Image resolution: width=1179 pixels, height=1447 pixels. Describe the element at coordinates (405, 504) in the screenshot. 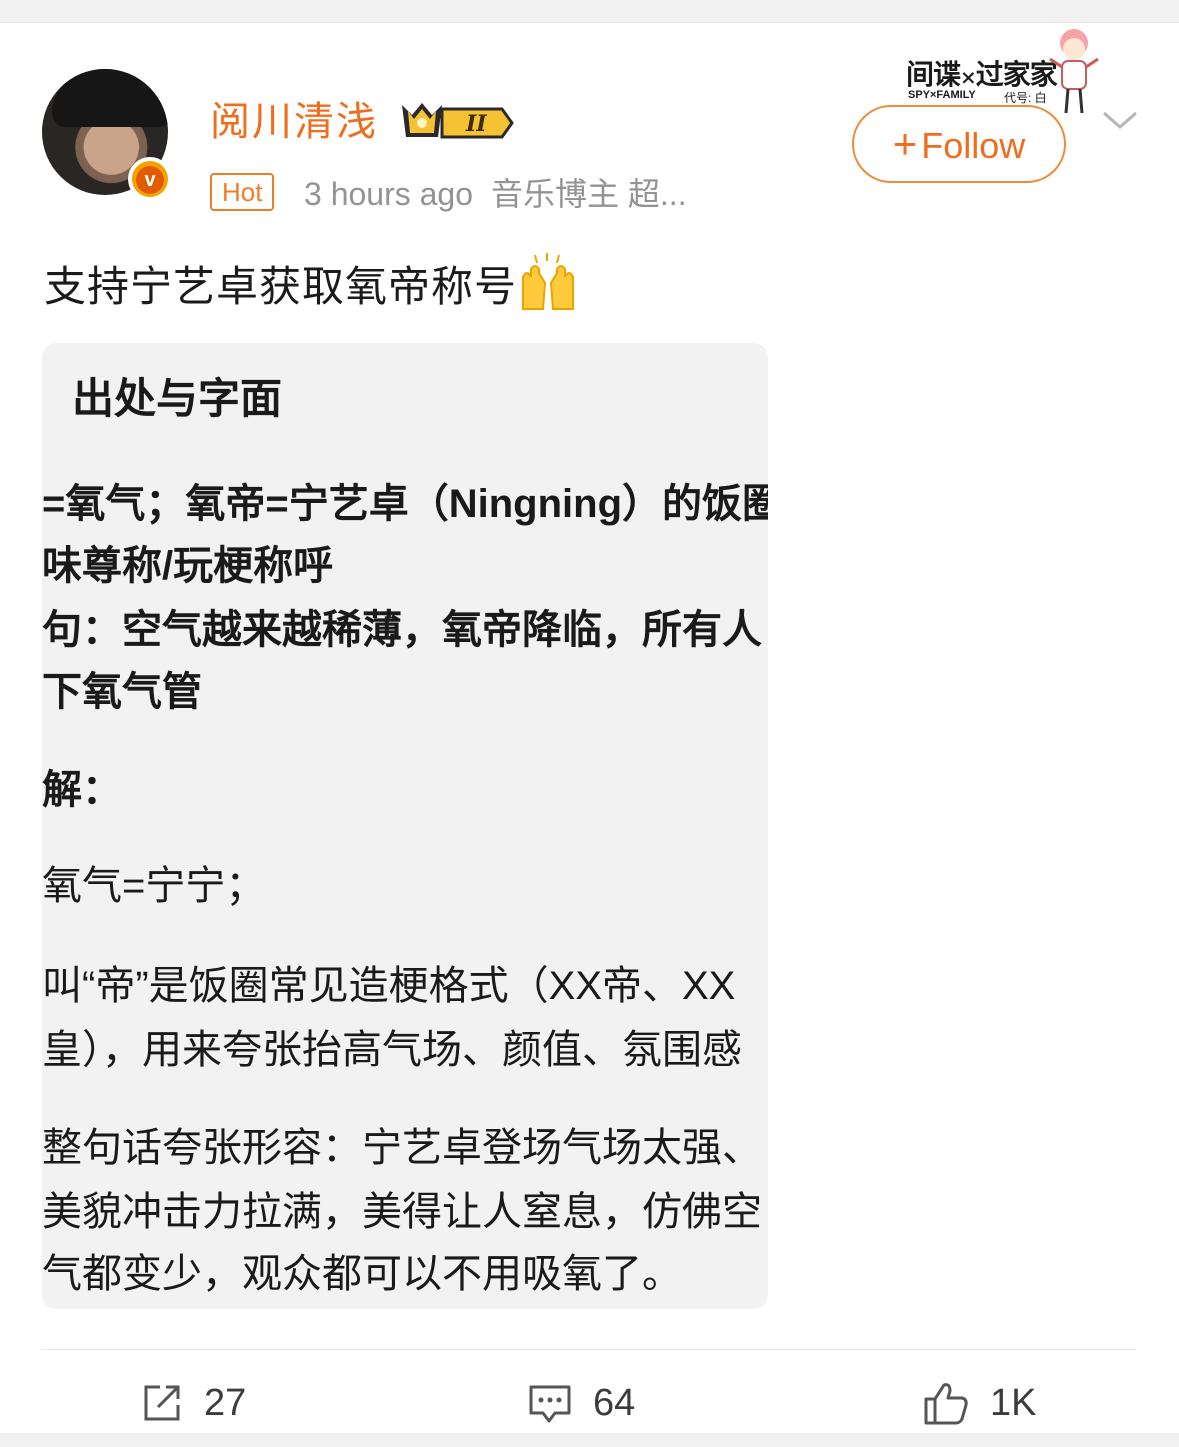

I see `image-line-1: =氧气；氧帝=宁艺卓（Ningning）的饭圈` at that location.